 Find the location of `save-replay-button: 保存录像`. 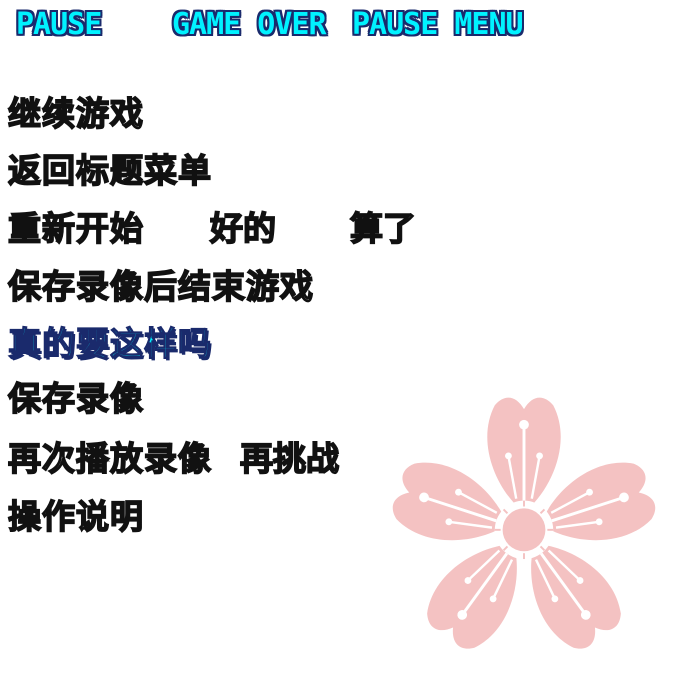

save-replay-button: 保存录像 is located at coordinates (75, 398).